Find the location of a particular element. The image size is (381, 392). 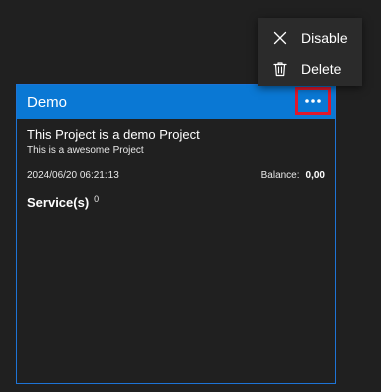

menu-item-label: Delete is located at coordinates (321, 68).